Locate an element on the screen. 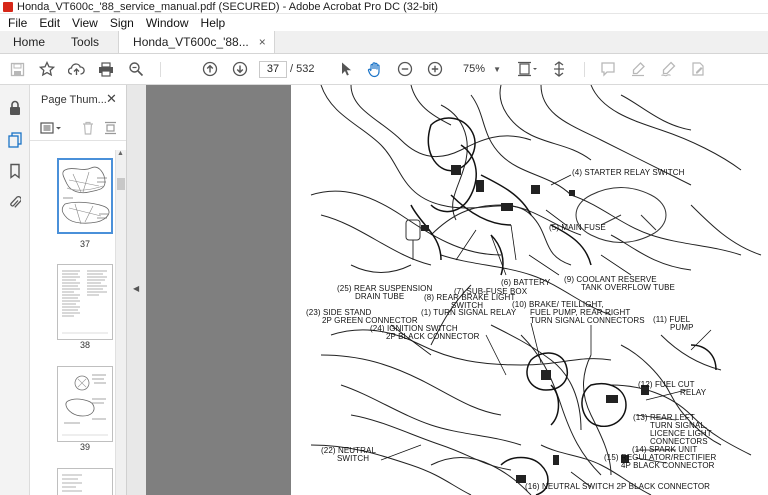  zoom-level-dropdown: 75% ▼ is located at coordinates (480, 69).